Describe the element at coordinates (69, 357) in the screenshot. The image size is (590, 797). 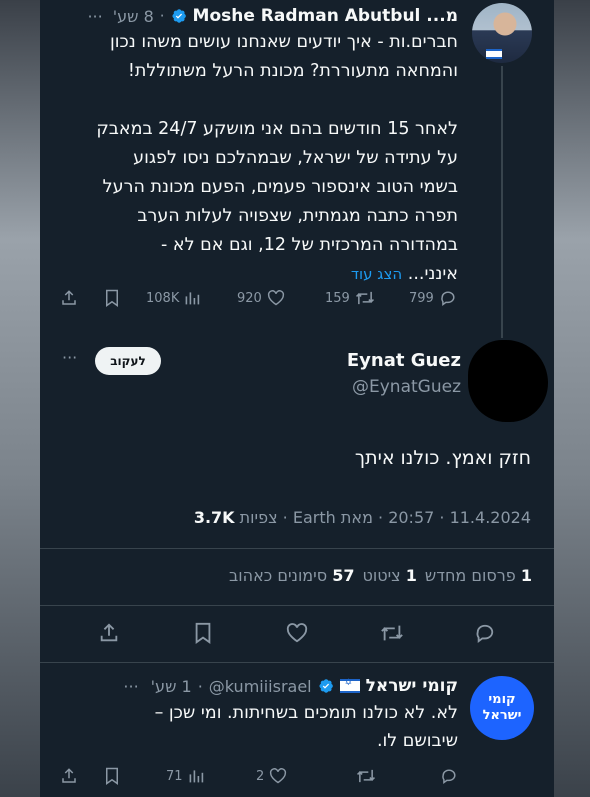
I see `tweet2-more-button: ···` at that location.